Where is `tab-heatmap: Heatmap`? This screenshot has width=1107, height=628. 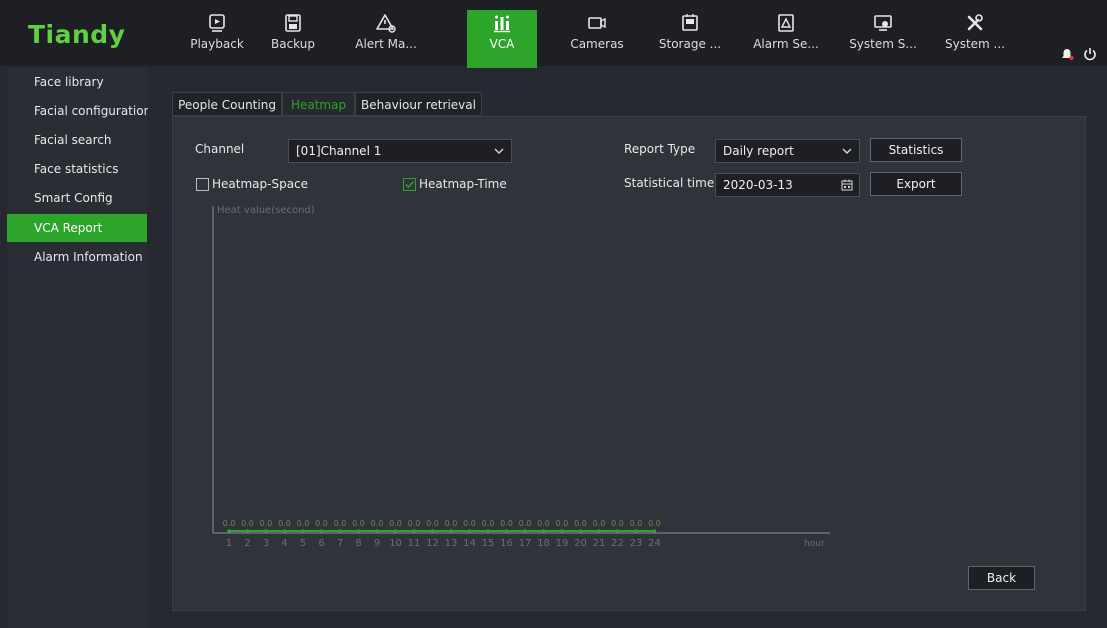
tab-heatmap: Heatmap is located at coordinates (318, 104).